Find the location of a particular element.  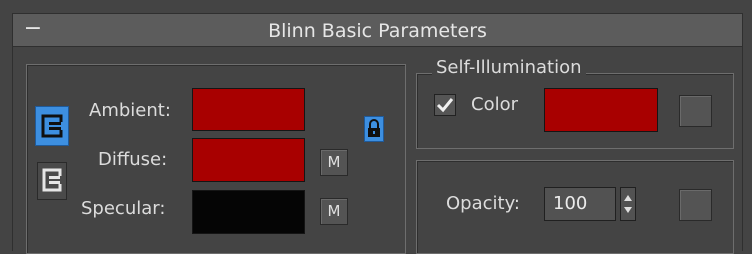

rollout-title: Blinn Basic Parameters is located at coordinates (377, 31).